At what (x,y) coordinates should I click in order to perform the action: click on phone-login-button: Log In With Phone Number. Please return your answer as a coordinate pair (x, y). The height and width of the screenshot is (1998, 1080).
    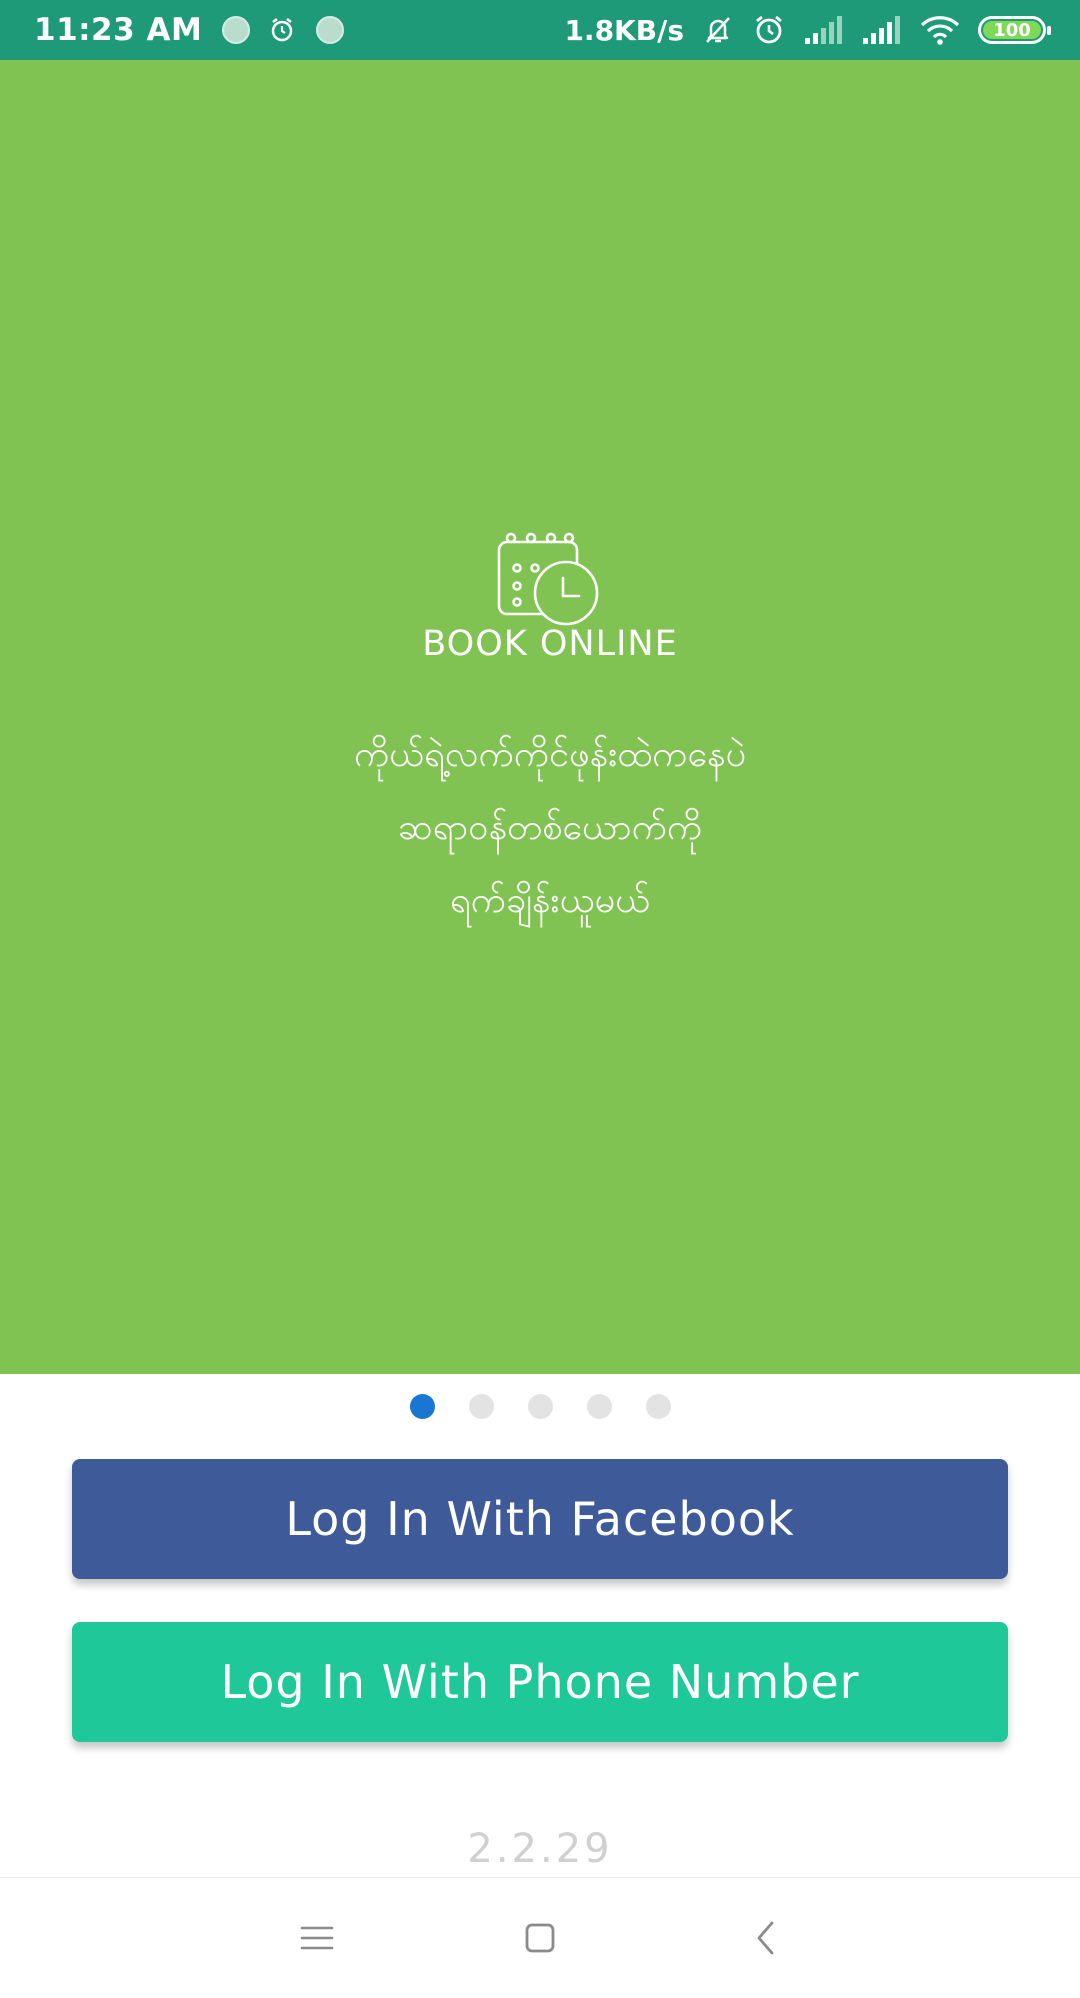
    Looking at the image, I should click on (540, 1682).